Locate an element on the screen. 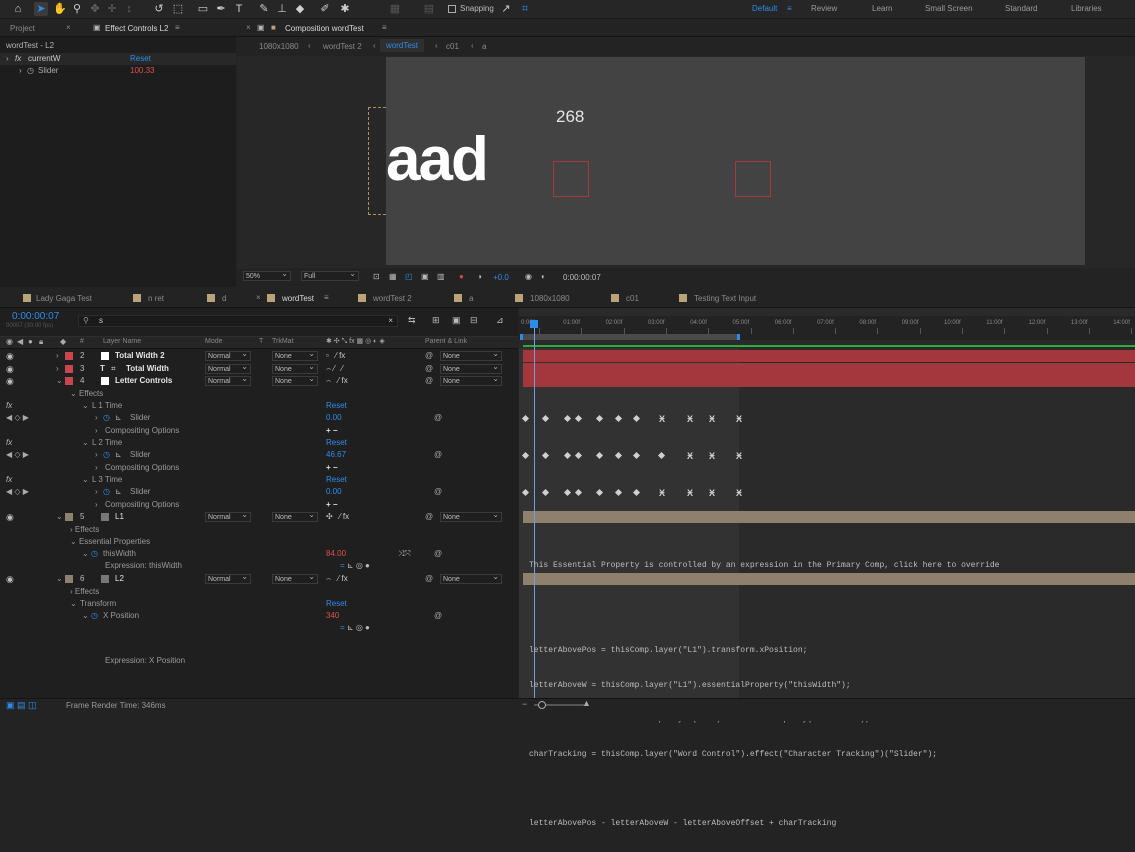 This screenshot has height=852, width=1135. zoom-out-icon: − is located at coordinates (524, 704).